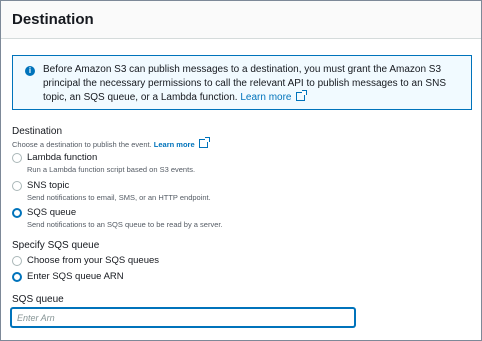 The image size is (482, 341). What do you see at coordinates (241, 20) in the screenshot?
I see `panel-header: Destination` at bounding box center [241, 20].